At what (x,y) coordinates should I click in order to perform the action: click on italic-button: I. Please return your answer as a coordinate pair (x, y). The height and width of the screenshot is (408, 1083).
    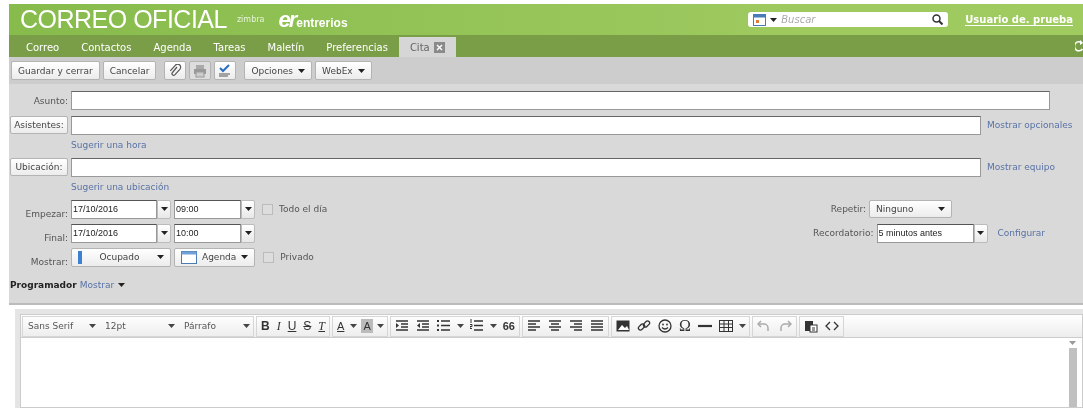
    Looking at the image, I should click on (278, 326).